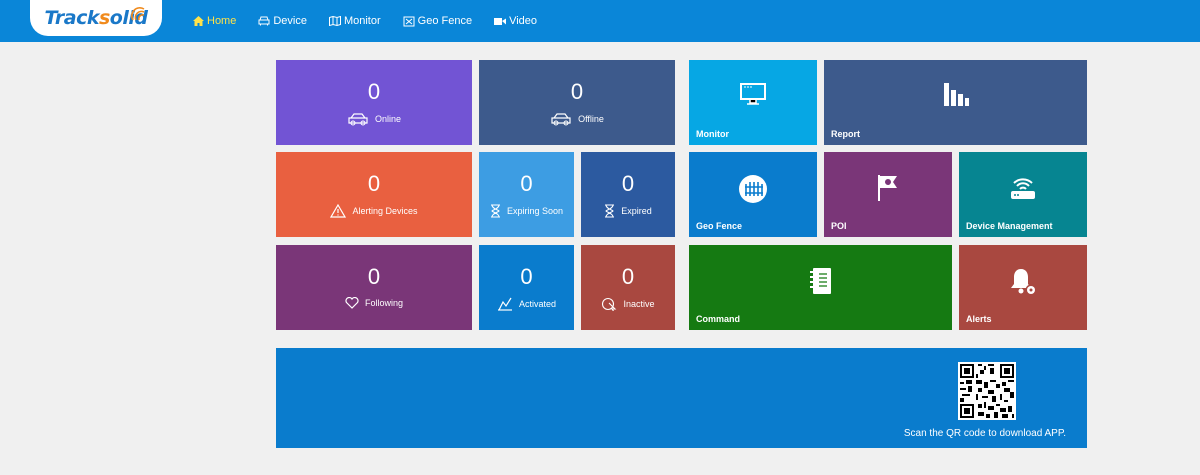 This screenshot has height=475, width=1200. I want to click on following-tile: 0 Following, so click(374, 287).